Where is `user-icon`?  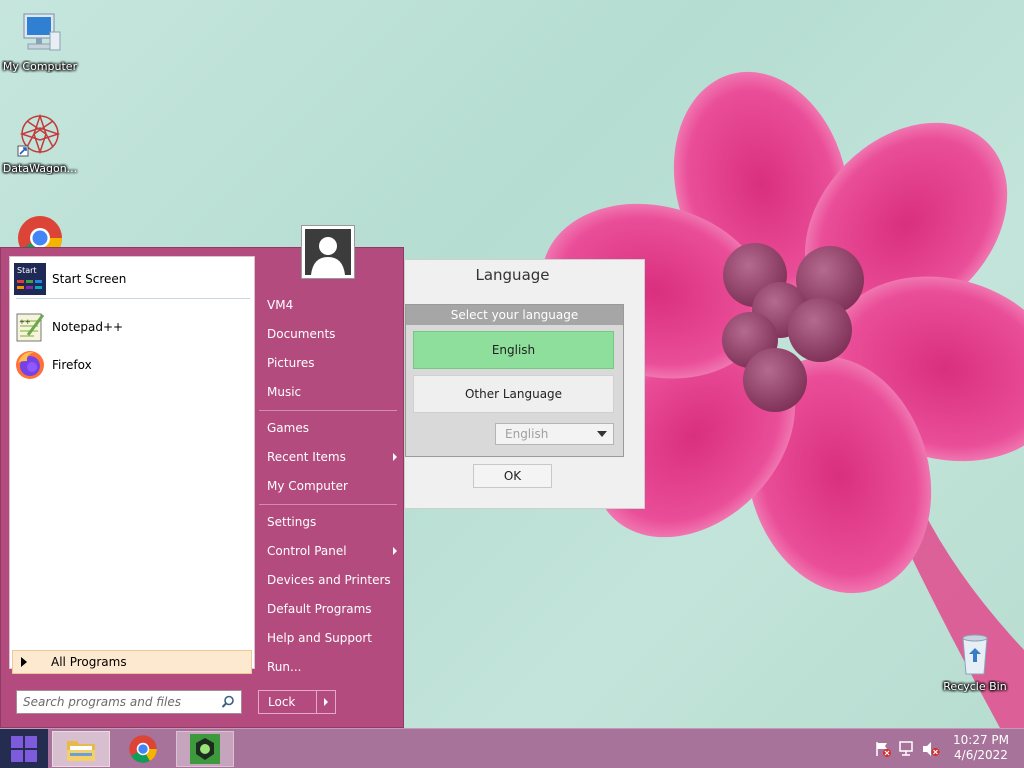
user-icon is located at coordinates (328, 252).